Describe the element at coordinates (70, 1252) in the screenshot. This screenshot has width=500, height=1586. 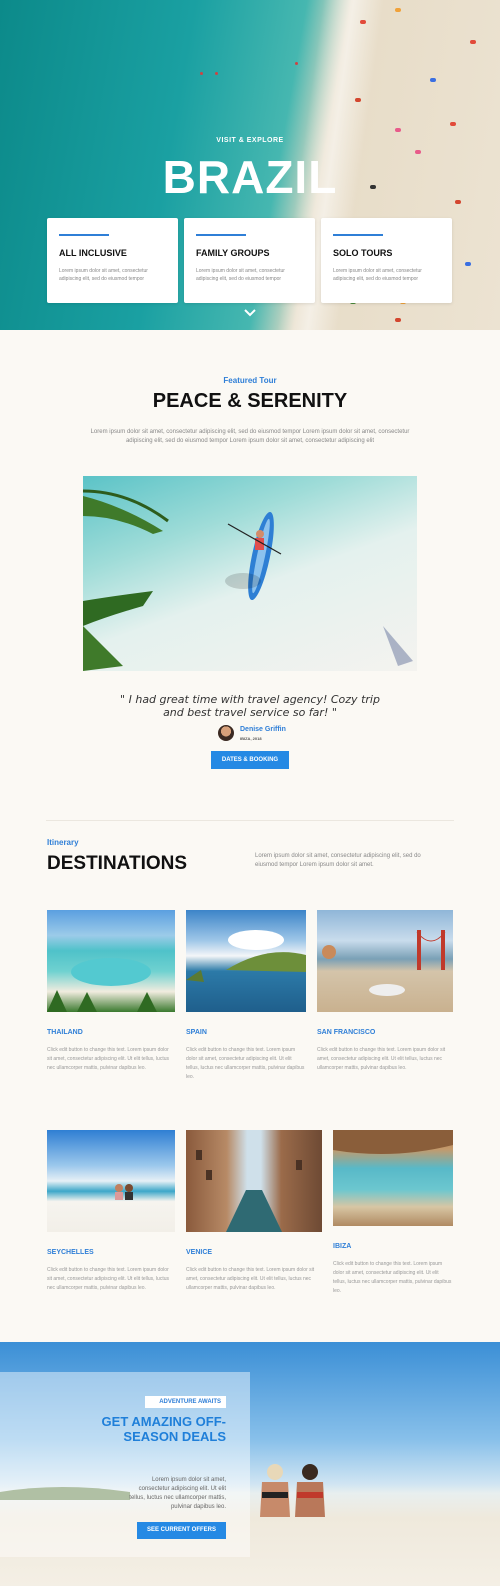
I see `destination-name-seychelles: SEYCHELLES` at that location.